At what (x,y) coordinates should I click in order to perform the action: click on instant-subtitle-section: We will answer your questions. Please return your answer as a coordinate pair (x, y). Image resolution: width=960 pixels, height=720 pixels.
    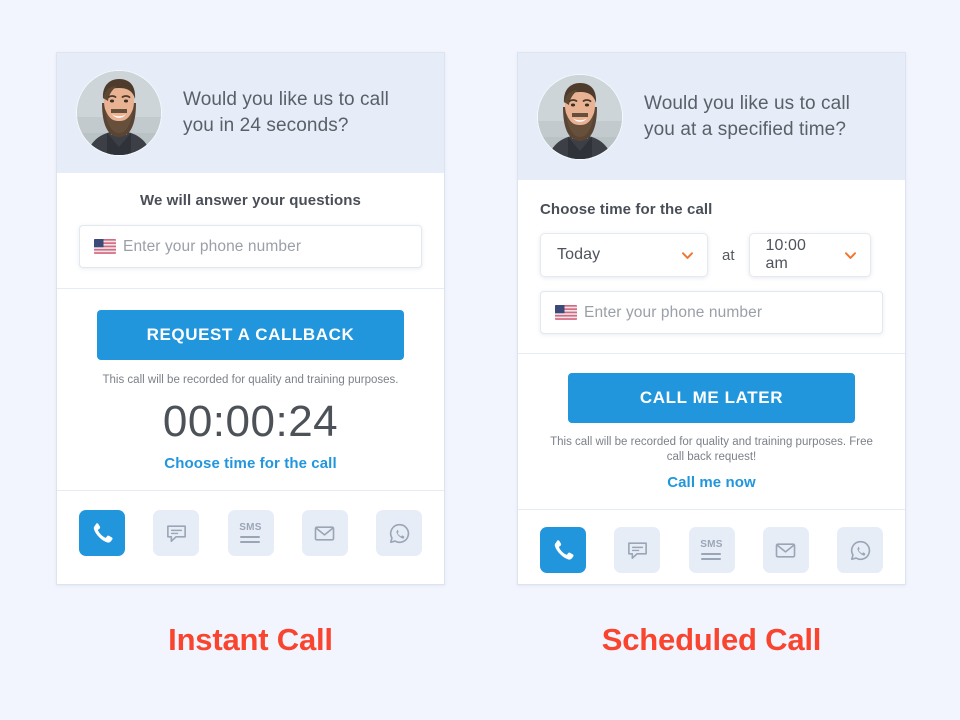
    Looking at the image, I should click on (250, 199).